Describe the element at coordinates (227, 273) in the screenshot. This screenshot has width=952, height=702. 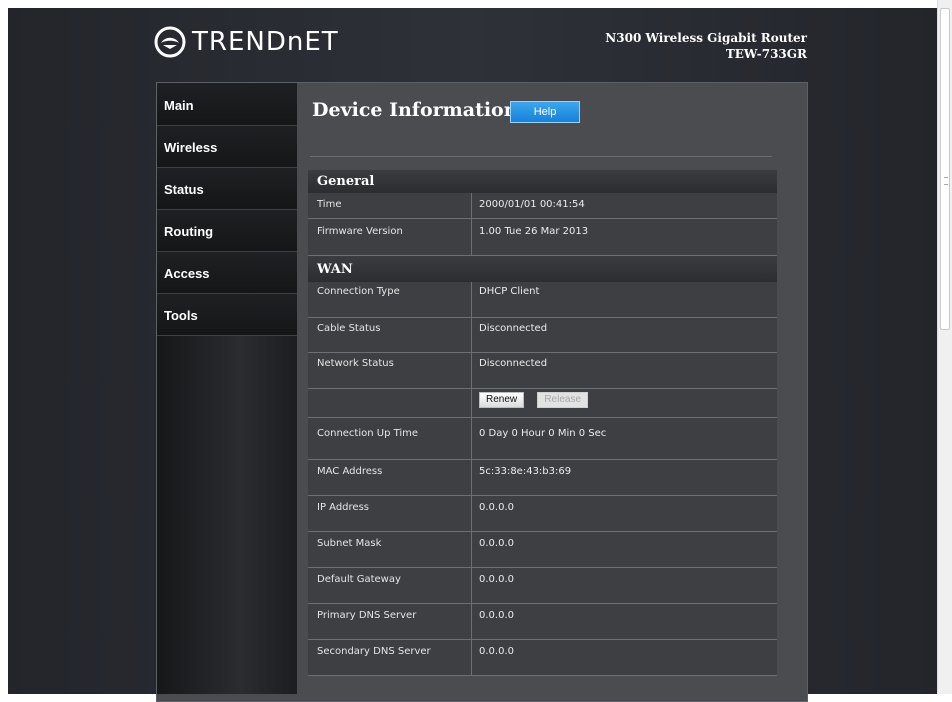
I see `sidebar-item-access: Access` at that location.